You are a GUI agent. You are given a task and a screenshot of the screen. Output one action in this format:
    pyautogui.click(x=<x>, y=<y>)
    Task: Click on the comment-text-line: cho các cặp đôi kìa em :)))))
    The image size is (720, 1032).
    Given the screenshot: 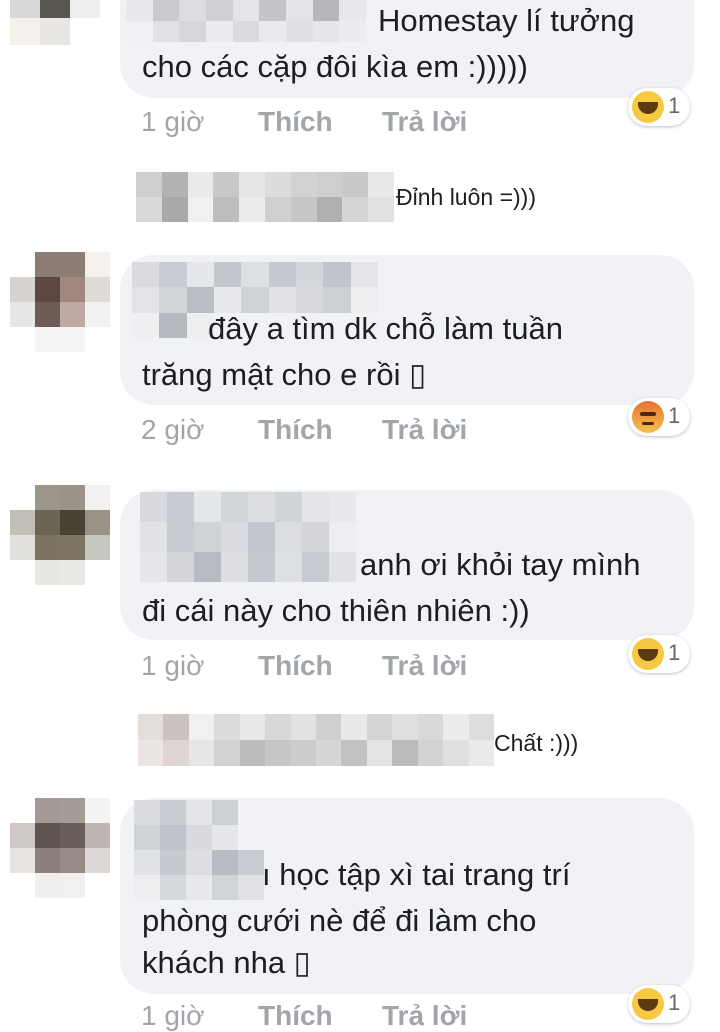 What is the action you would take?
    pyautogui.click(x=335, y=66)
    